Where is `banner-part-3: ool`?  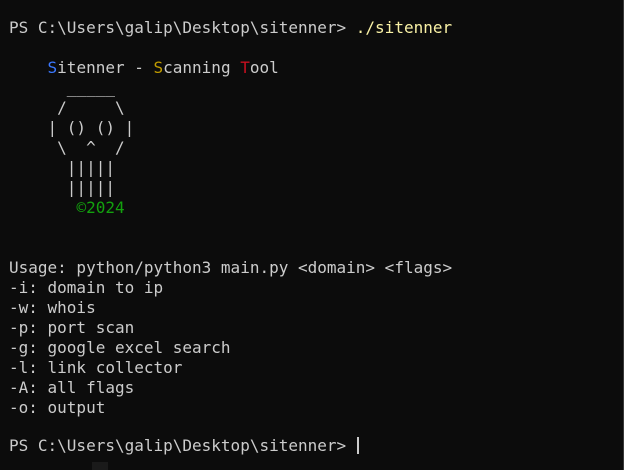
banner-part-3: ool is located at coordinates (264, 67).